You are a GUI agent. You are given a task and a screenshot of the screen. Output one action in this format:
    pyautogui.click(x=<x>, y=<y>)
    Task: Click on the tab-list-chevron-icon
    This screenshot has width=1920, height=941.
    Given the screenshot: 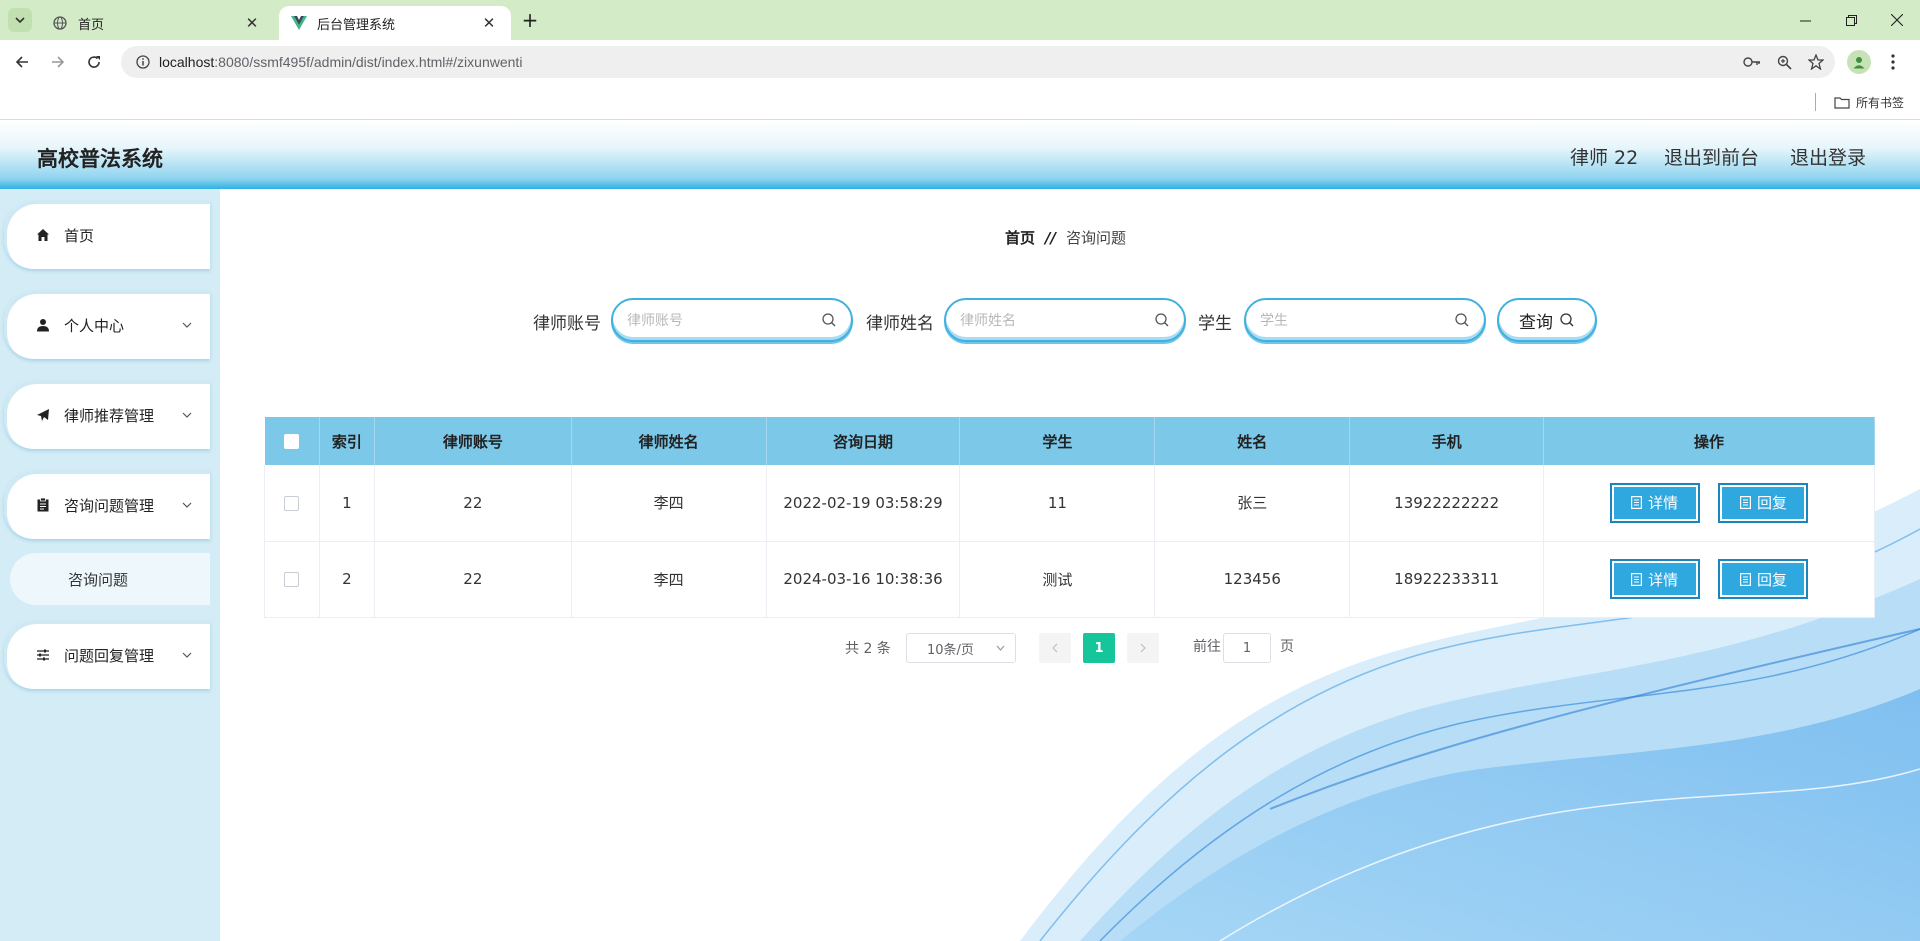 What is the action you would take?
    pyautogui.click(x=20, y=20)
    